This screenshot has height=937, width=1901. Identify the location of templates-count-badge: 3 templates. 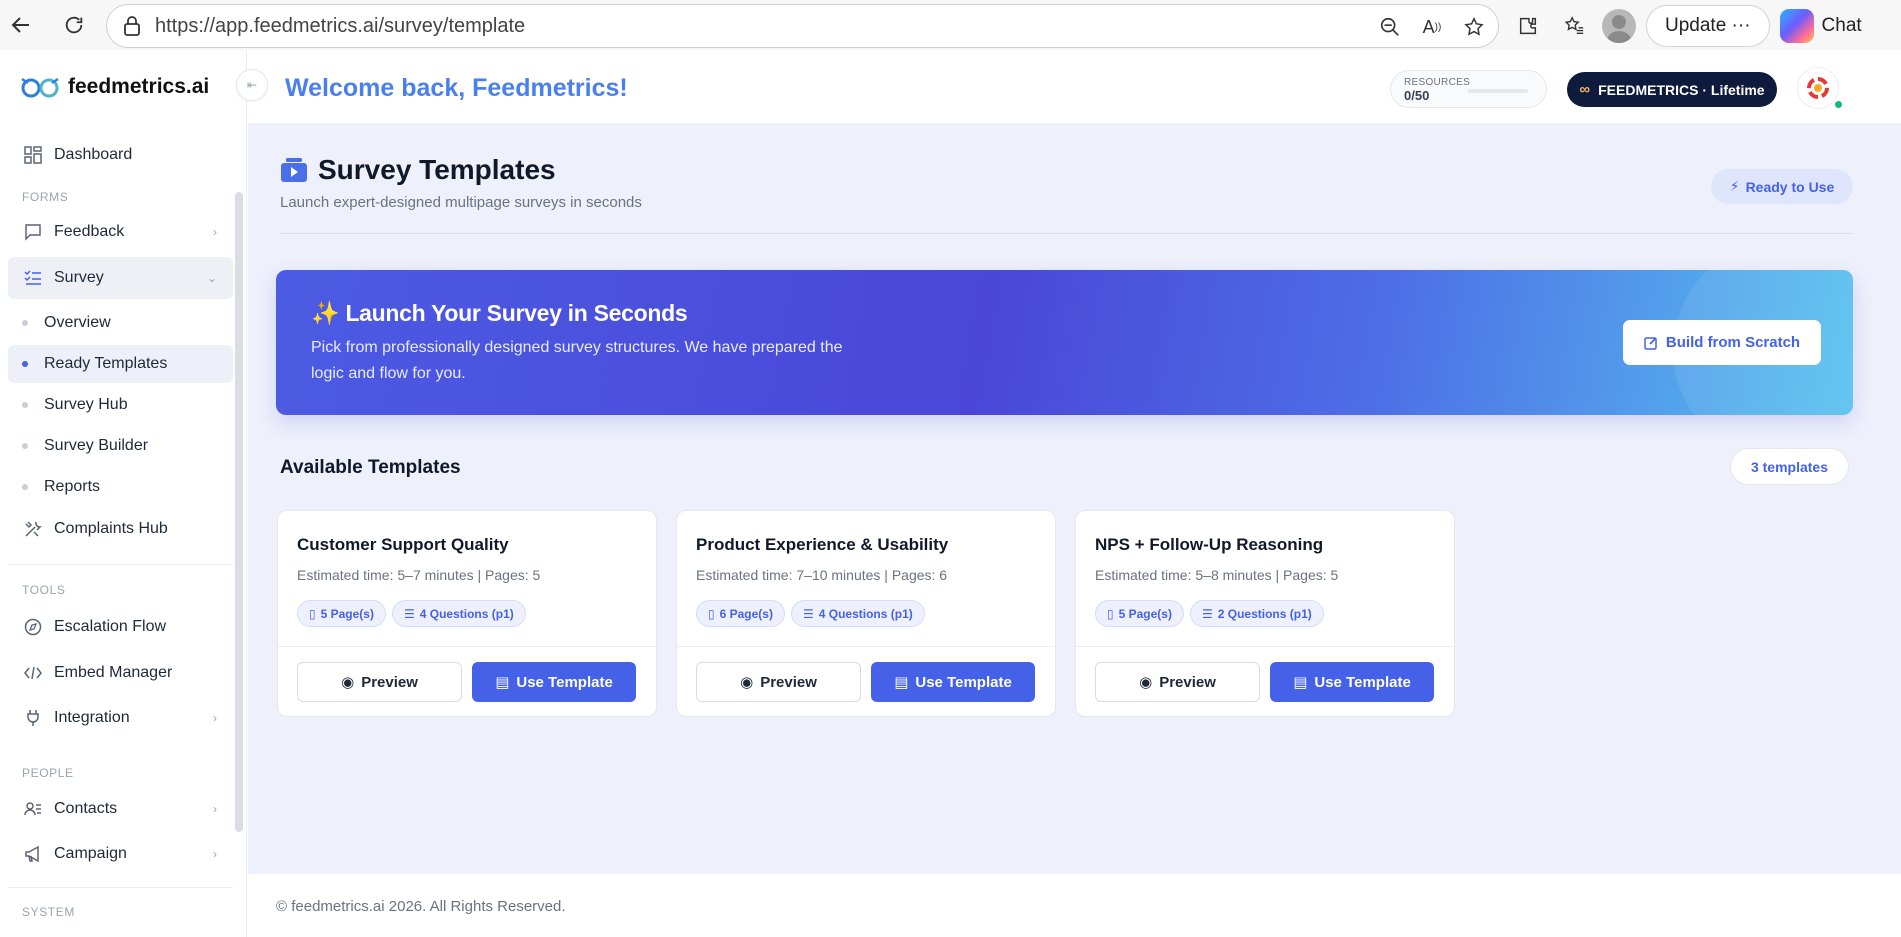
(1789, 466).